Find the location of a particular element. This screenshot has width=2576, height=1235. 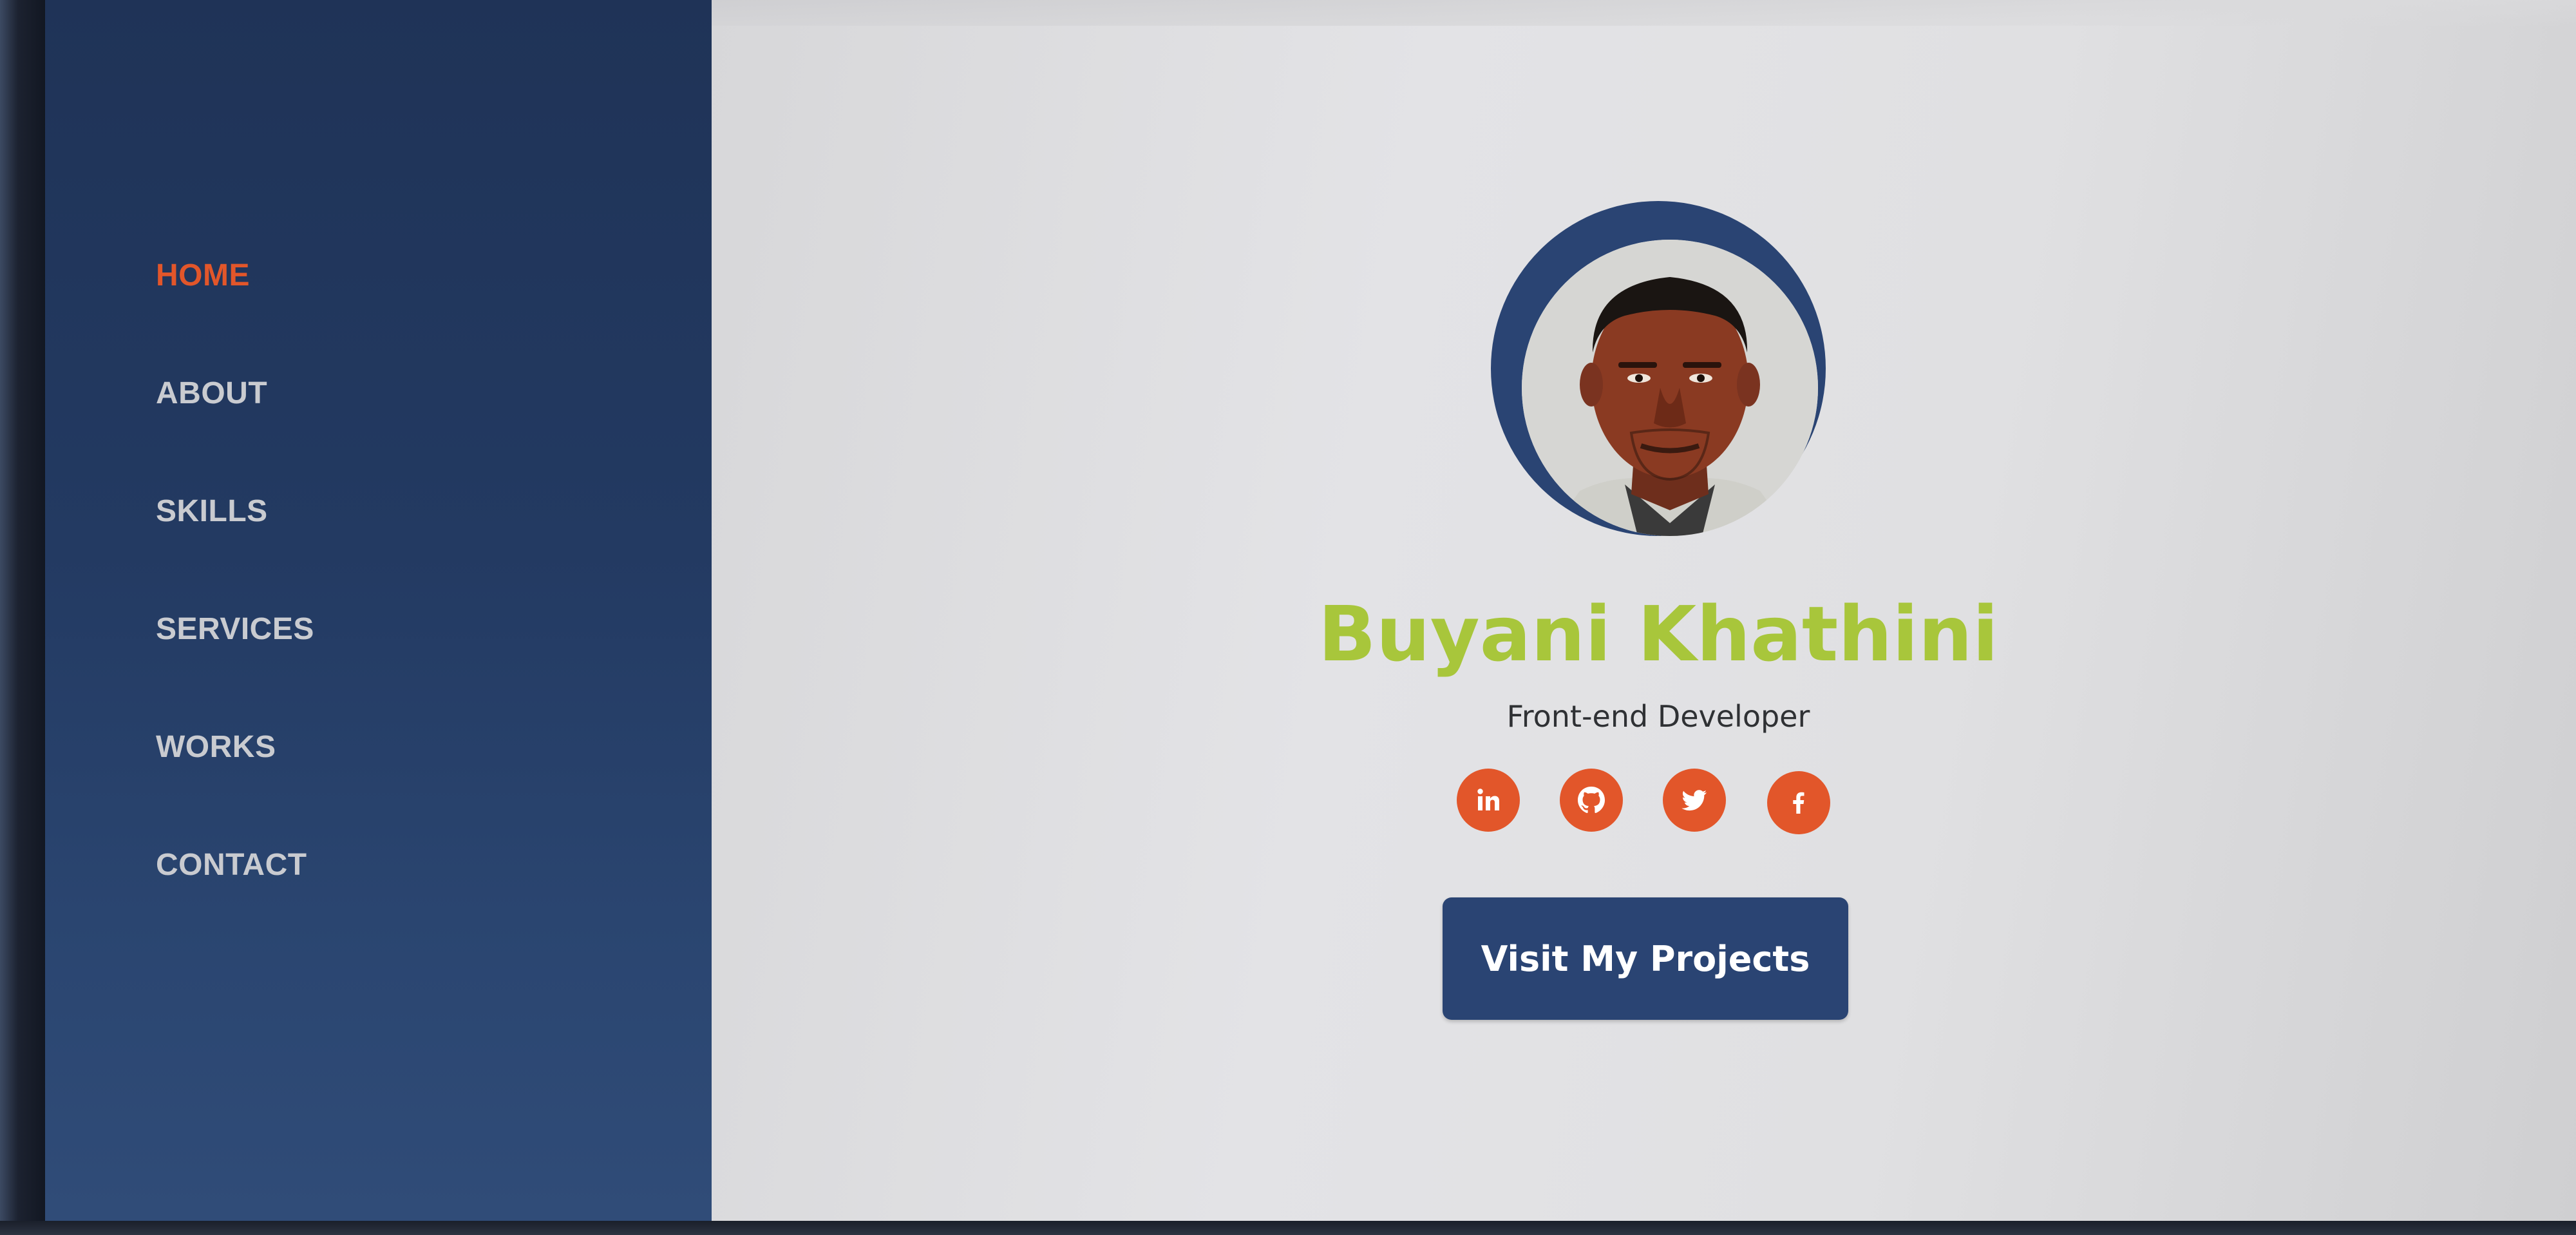

sidebar-item-about: ABOUT is located at coordinates (235, 435).